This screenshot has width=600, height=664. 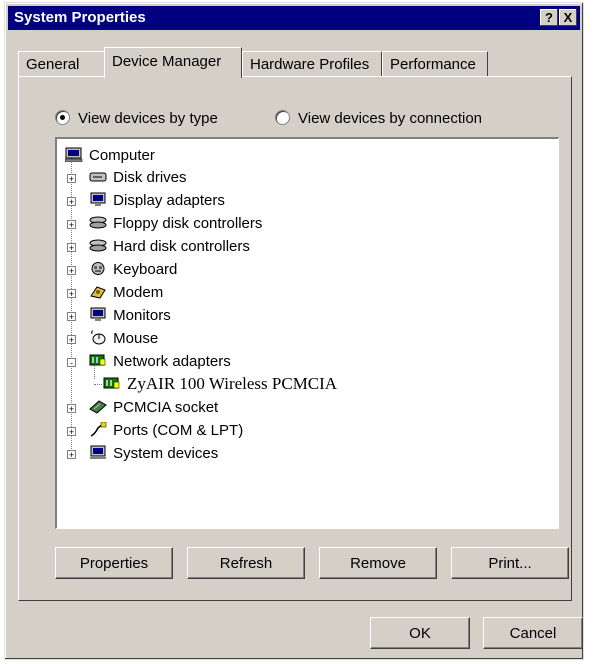 I want to click on tree-label: PCMCIA socket, so click(x=166, y=407).